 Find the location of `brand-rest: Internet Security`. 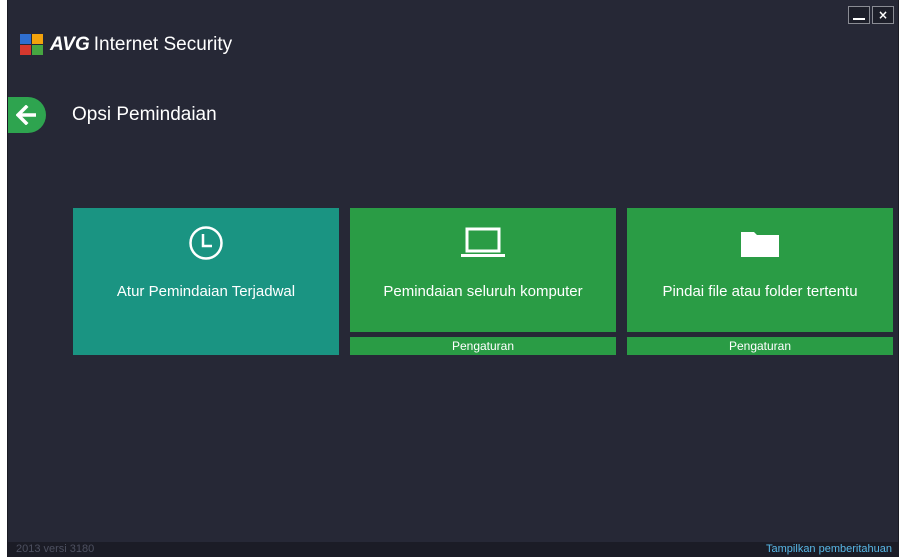

brand-rest: Internet Security is located at coordinates (163, 44).